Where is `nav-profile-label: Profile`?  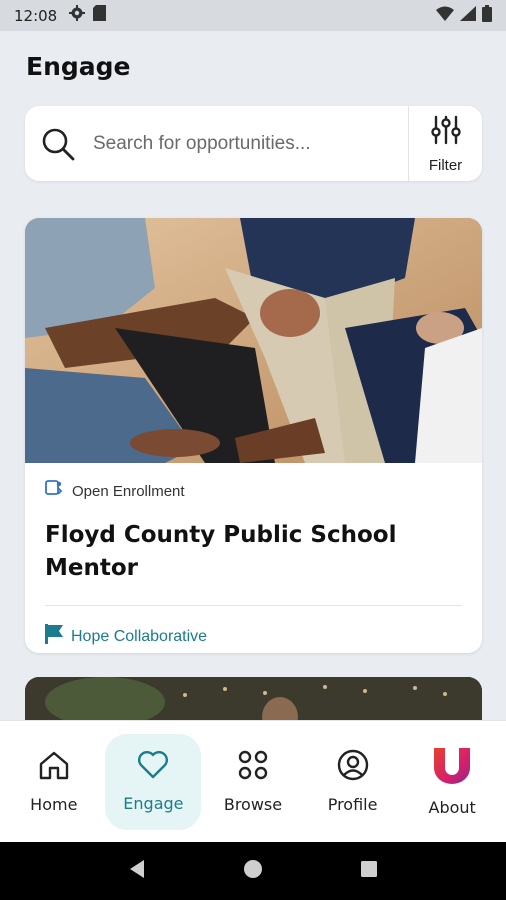
nav-profile-label: Profile is located at coordinates (352, 804).